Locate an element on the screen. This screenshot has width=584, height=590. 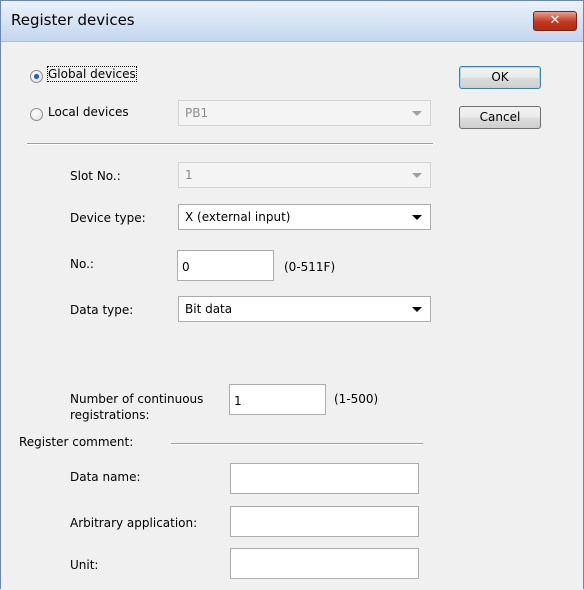
data-name-input-box is located at coordinates (324, 478).